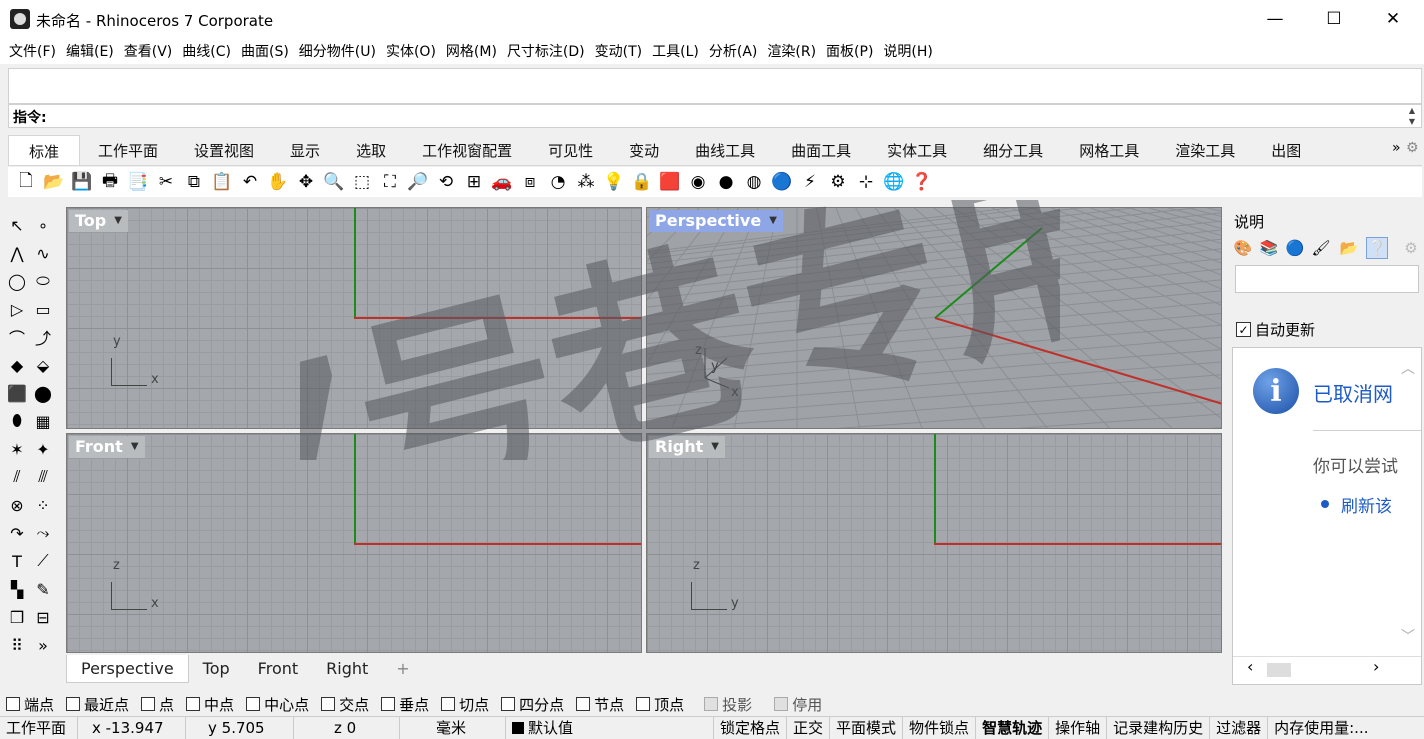 This screenshot has width=1424, height=739. I want to click on material-icon: 🟥, so click(670, 182).